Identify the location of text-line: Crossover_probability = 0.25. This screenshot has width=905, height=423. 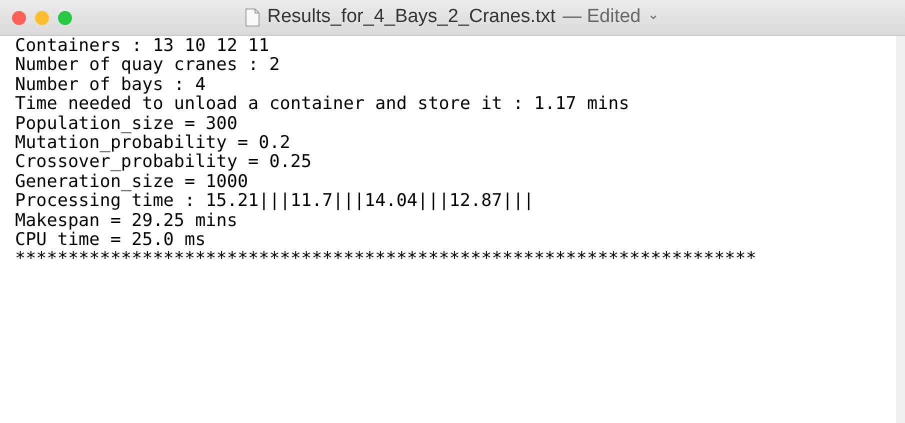
(163, 163).